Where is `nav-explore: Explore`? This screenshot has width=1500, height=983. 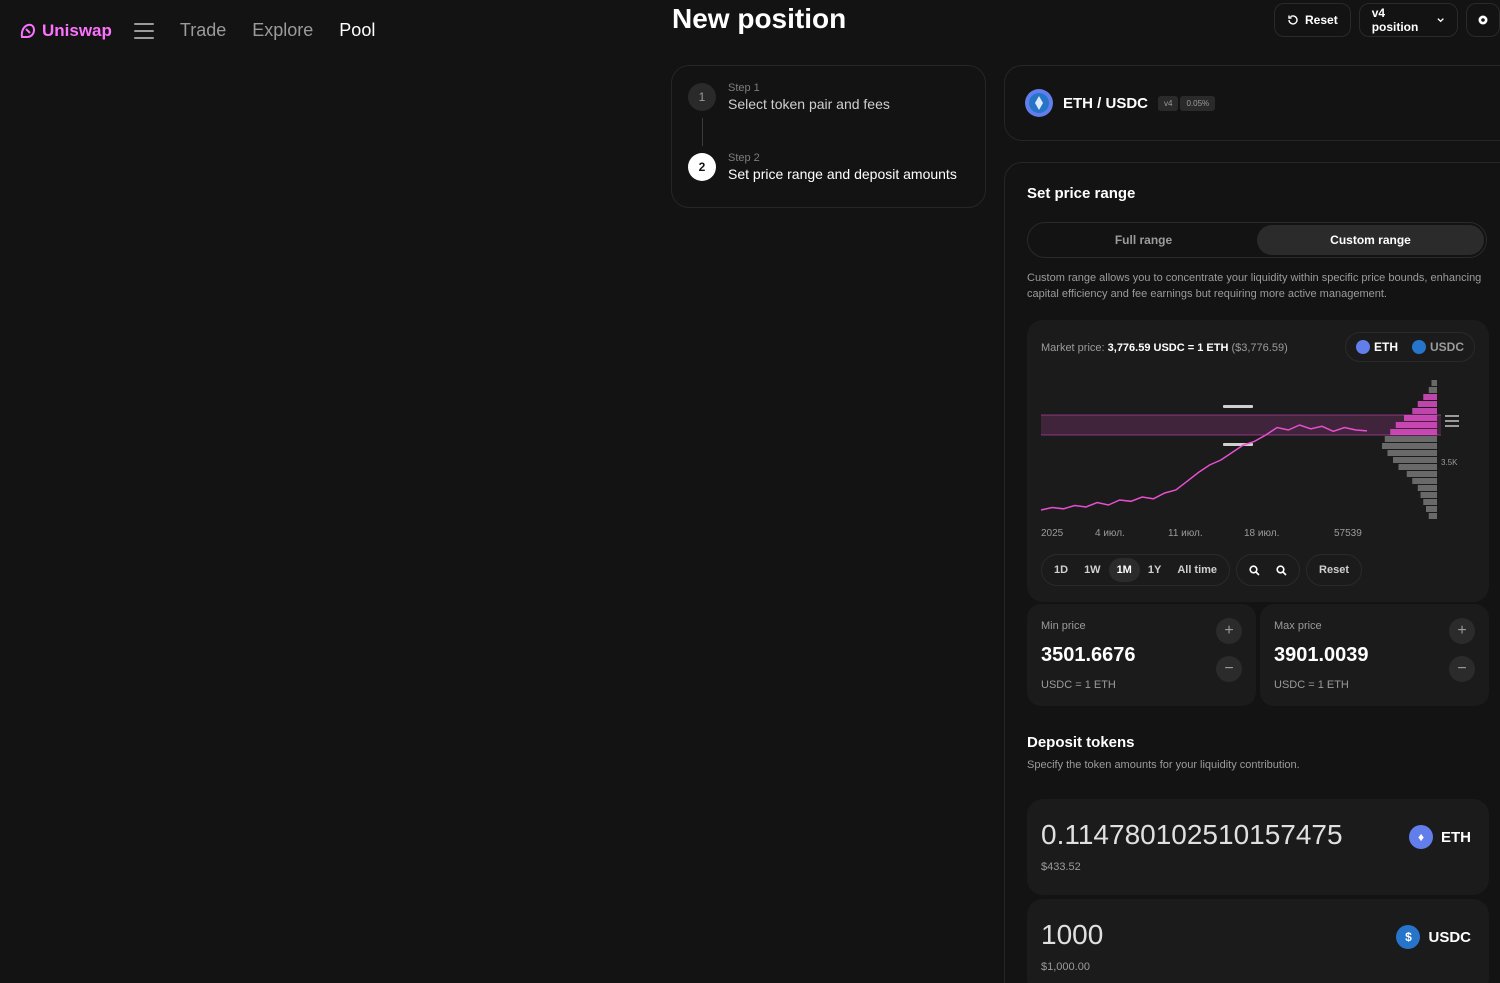 nav-explore: Explore is located at coordinates (282, 30).